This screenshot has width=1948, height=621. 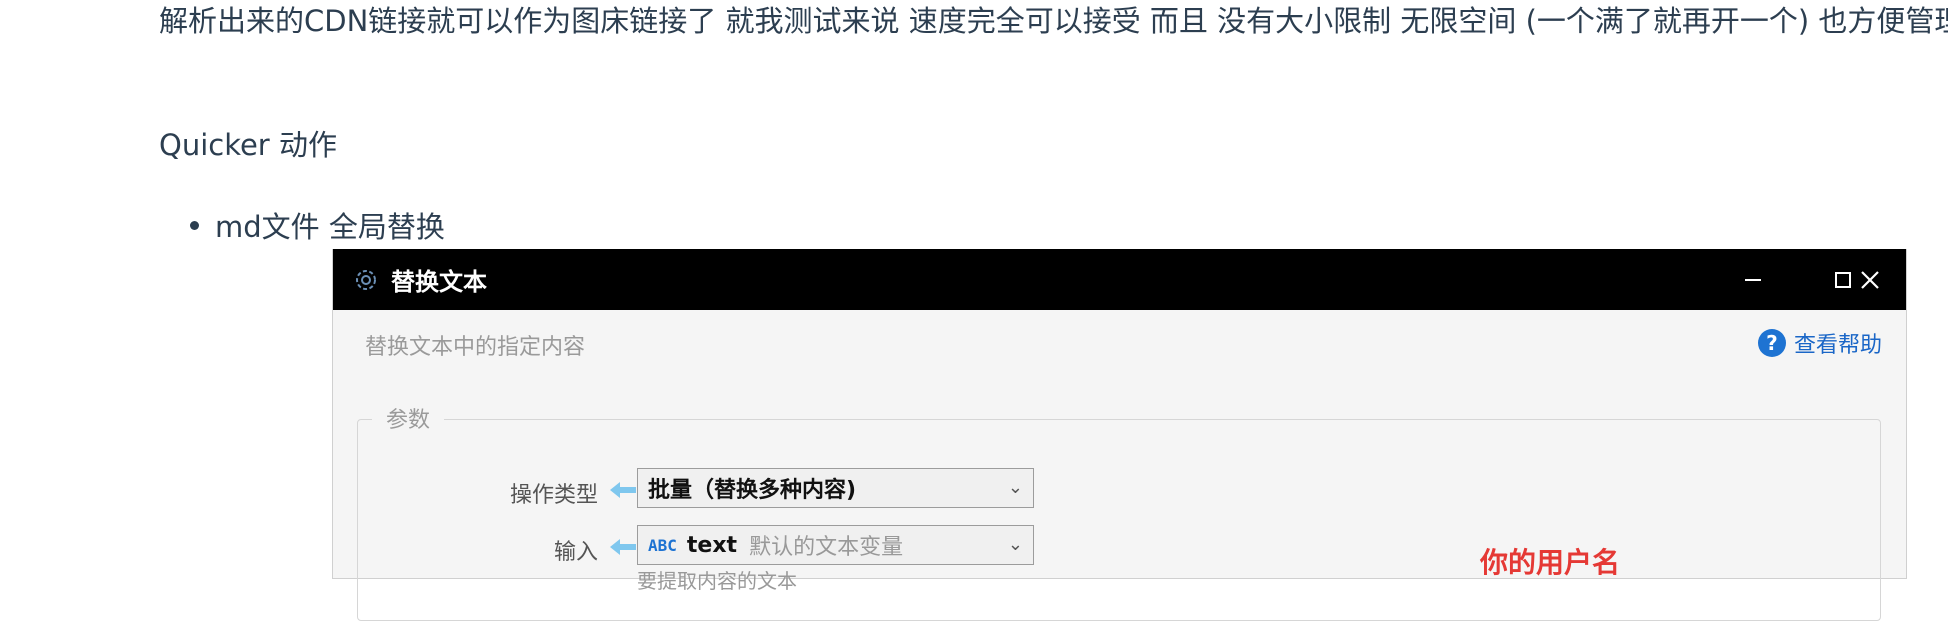 What do you see at coordinates (553, 495) in the screenshot?
I see `operation-type-label: 操作类型` at bounding box center [553, 495].